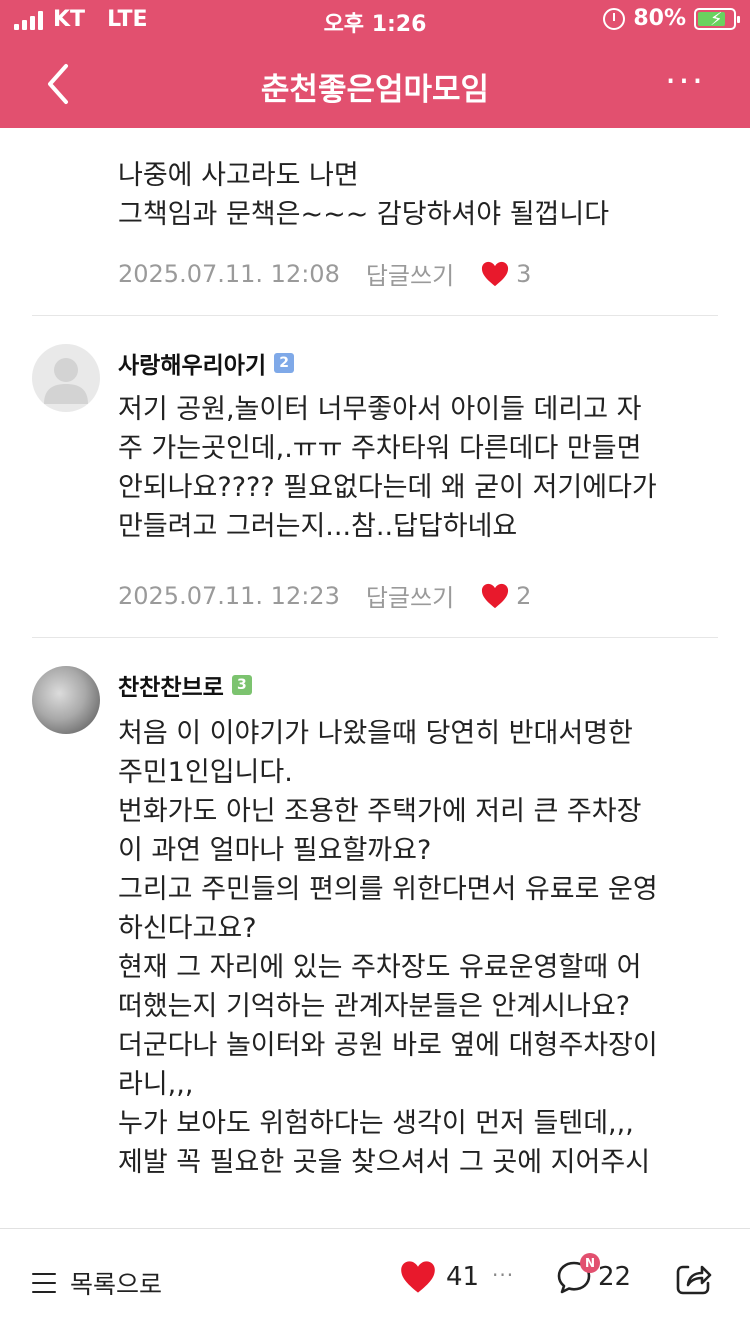  Describe the element at coordinates (463, 1277) in the screenshot. I see `post-like-count: 41` at that location.